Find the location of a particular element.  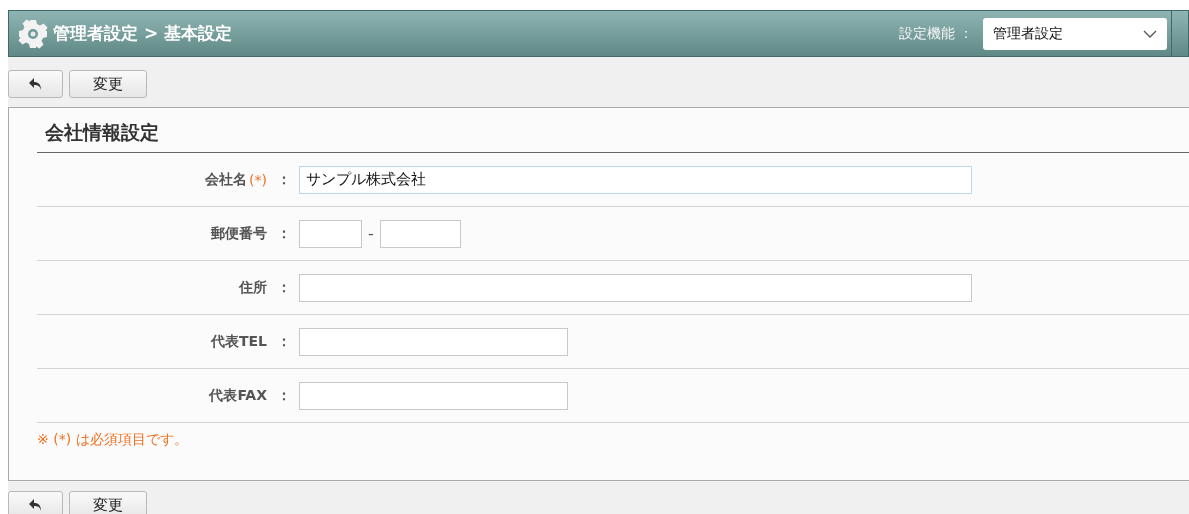

field-label: 郵便番号 is located at coordinates (239, 233).